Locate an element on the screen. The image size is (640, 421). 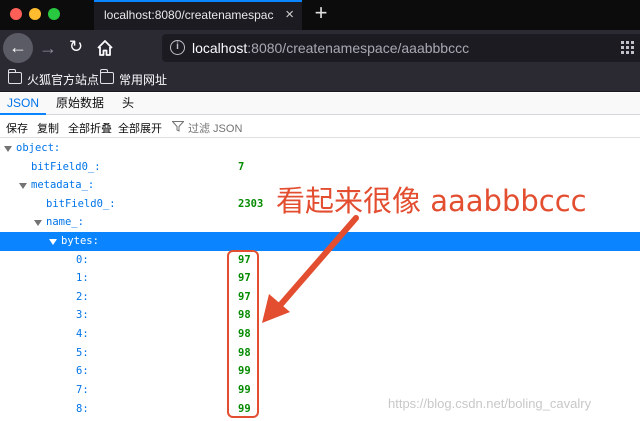
bookmarks-bar: 火狐官方站点 常用网址 is located at coordinates (320, 79).